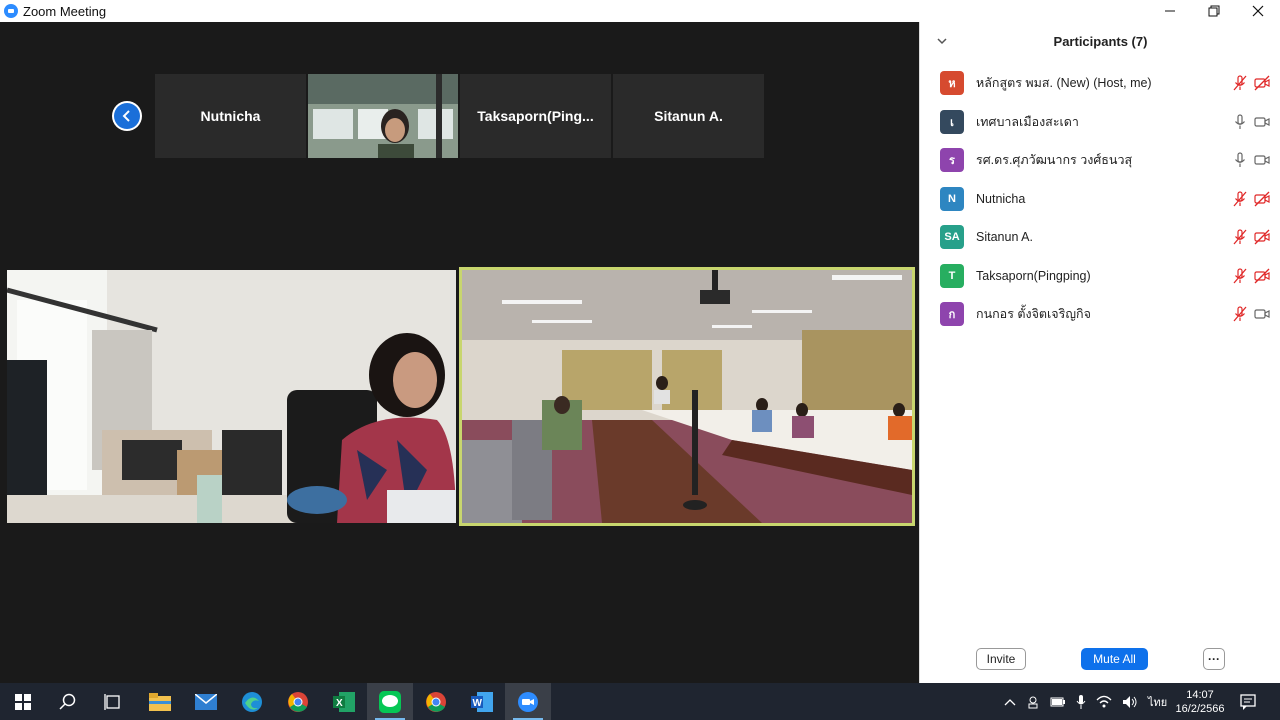  I want to click on participant-video-conference-room, so click(687, 396).